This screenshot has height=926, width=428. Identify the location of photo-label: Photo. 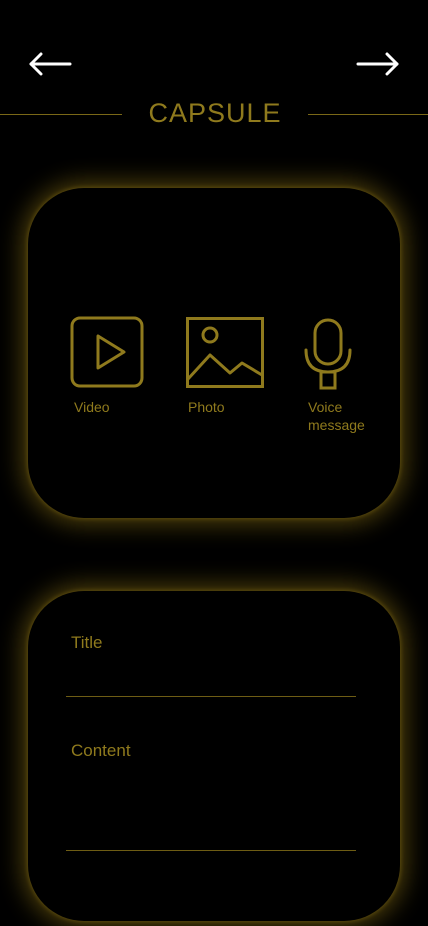
(206, 407).